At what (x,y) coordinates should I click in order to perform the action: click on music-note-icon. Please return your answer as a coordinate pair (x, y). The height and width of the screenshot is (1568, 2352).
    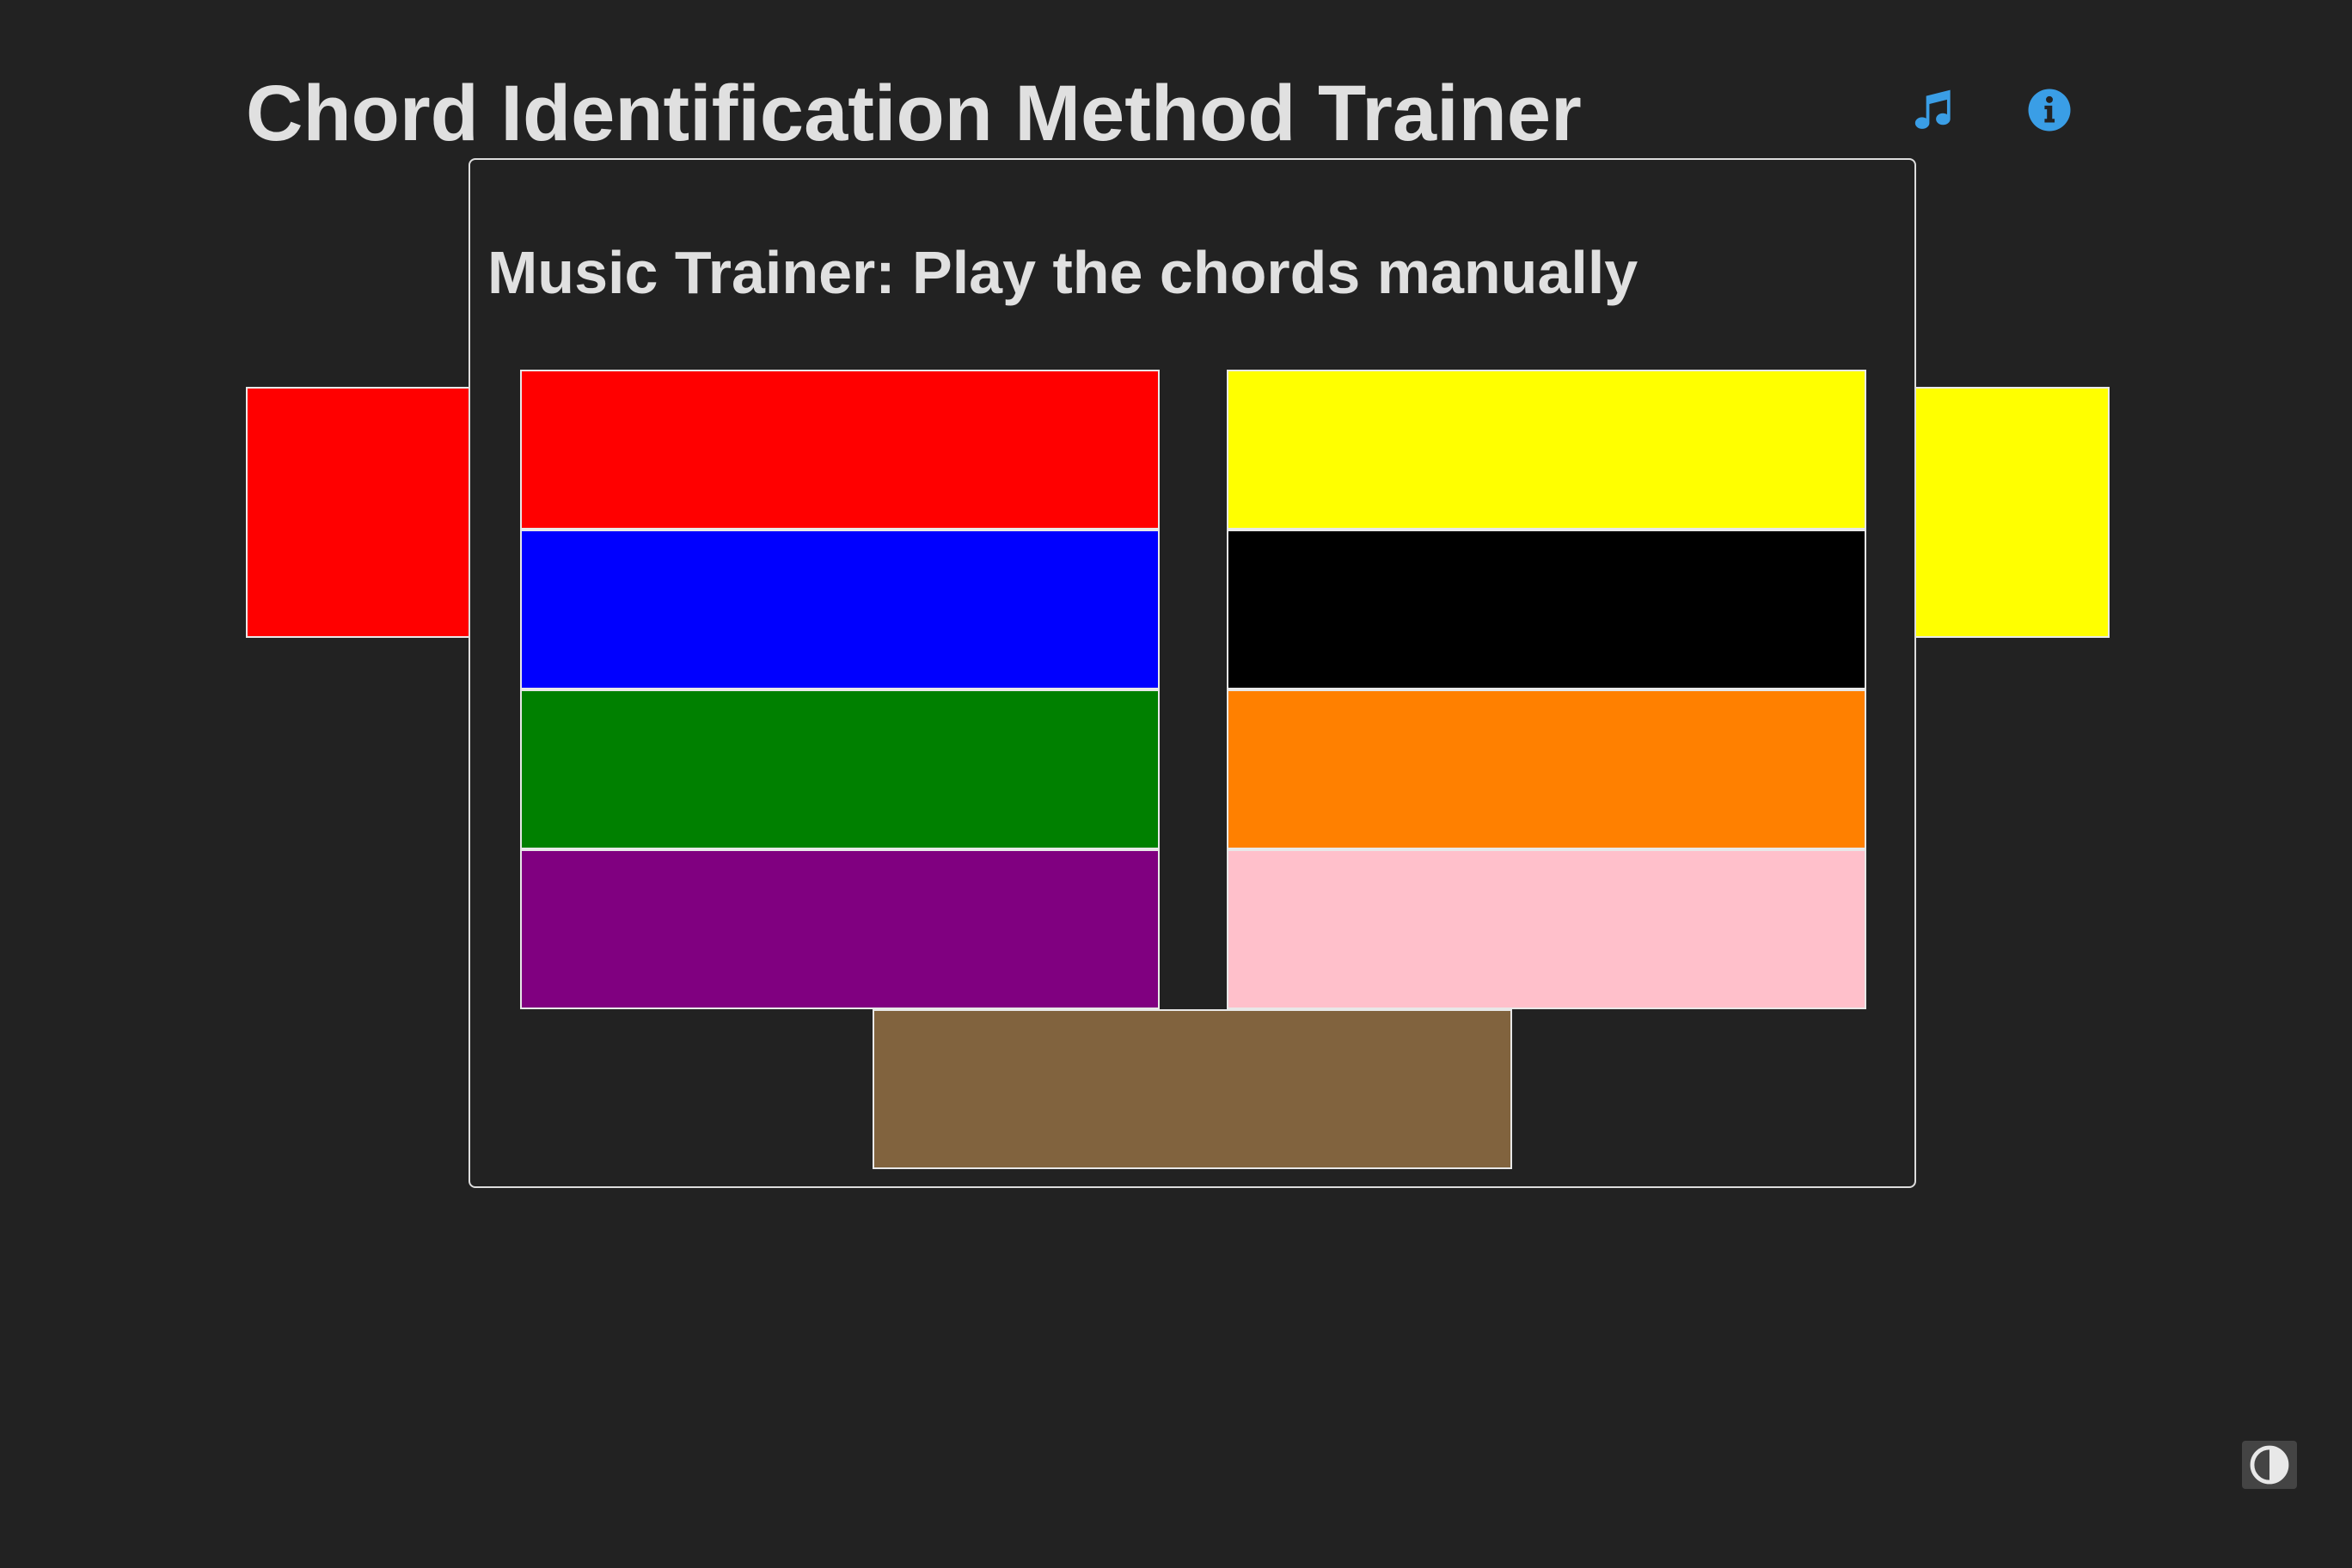
    Looking at the image, I should click on (1934, 110).